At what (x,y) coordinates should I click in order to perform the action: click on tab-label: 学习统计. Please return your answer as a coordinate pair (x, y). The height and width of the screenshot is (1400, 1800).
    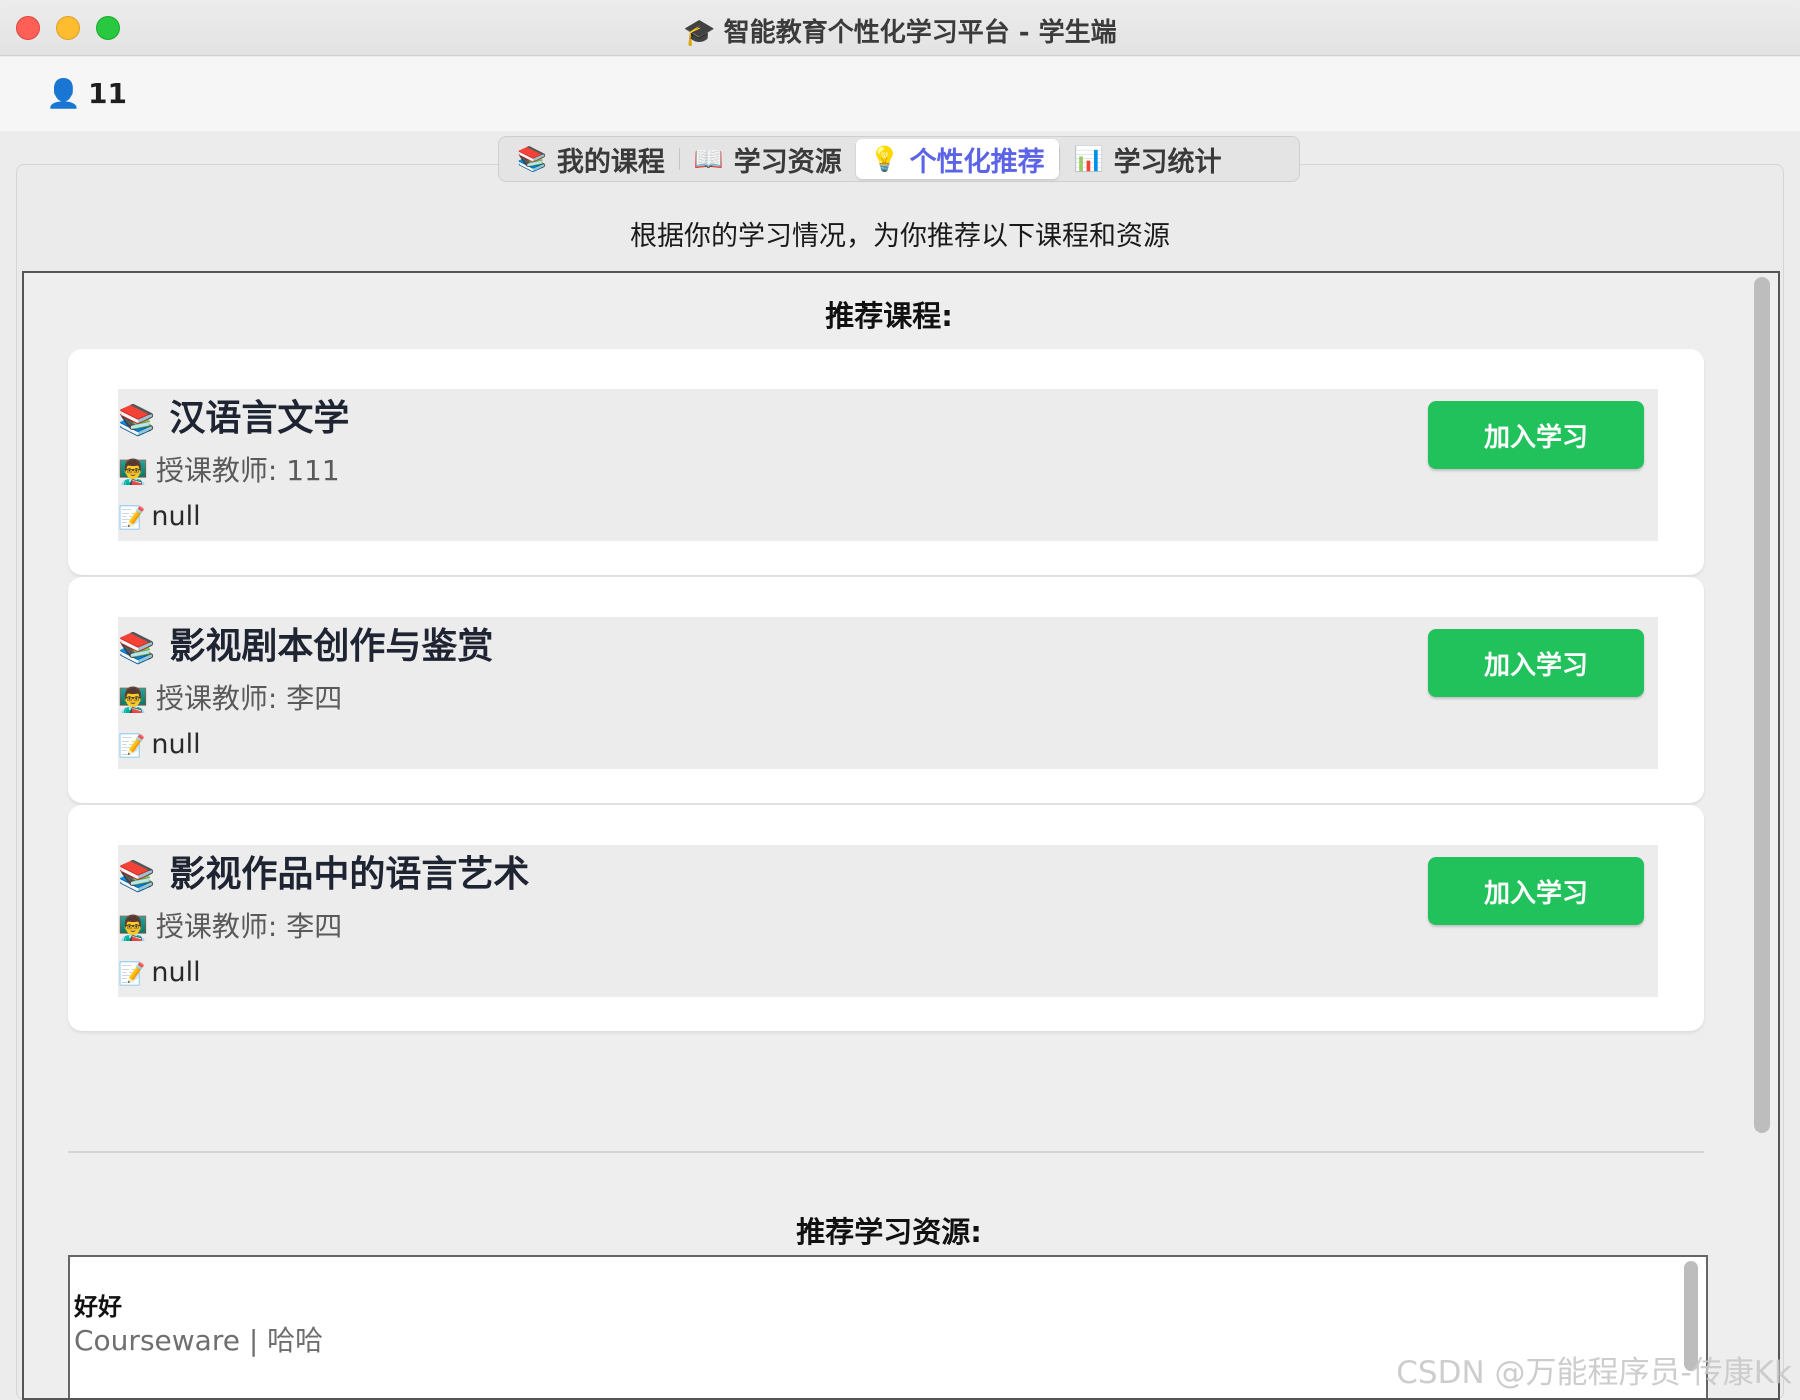
    Looking at the image, I should click on (1167, 162).